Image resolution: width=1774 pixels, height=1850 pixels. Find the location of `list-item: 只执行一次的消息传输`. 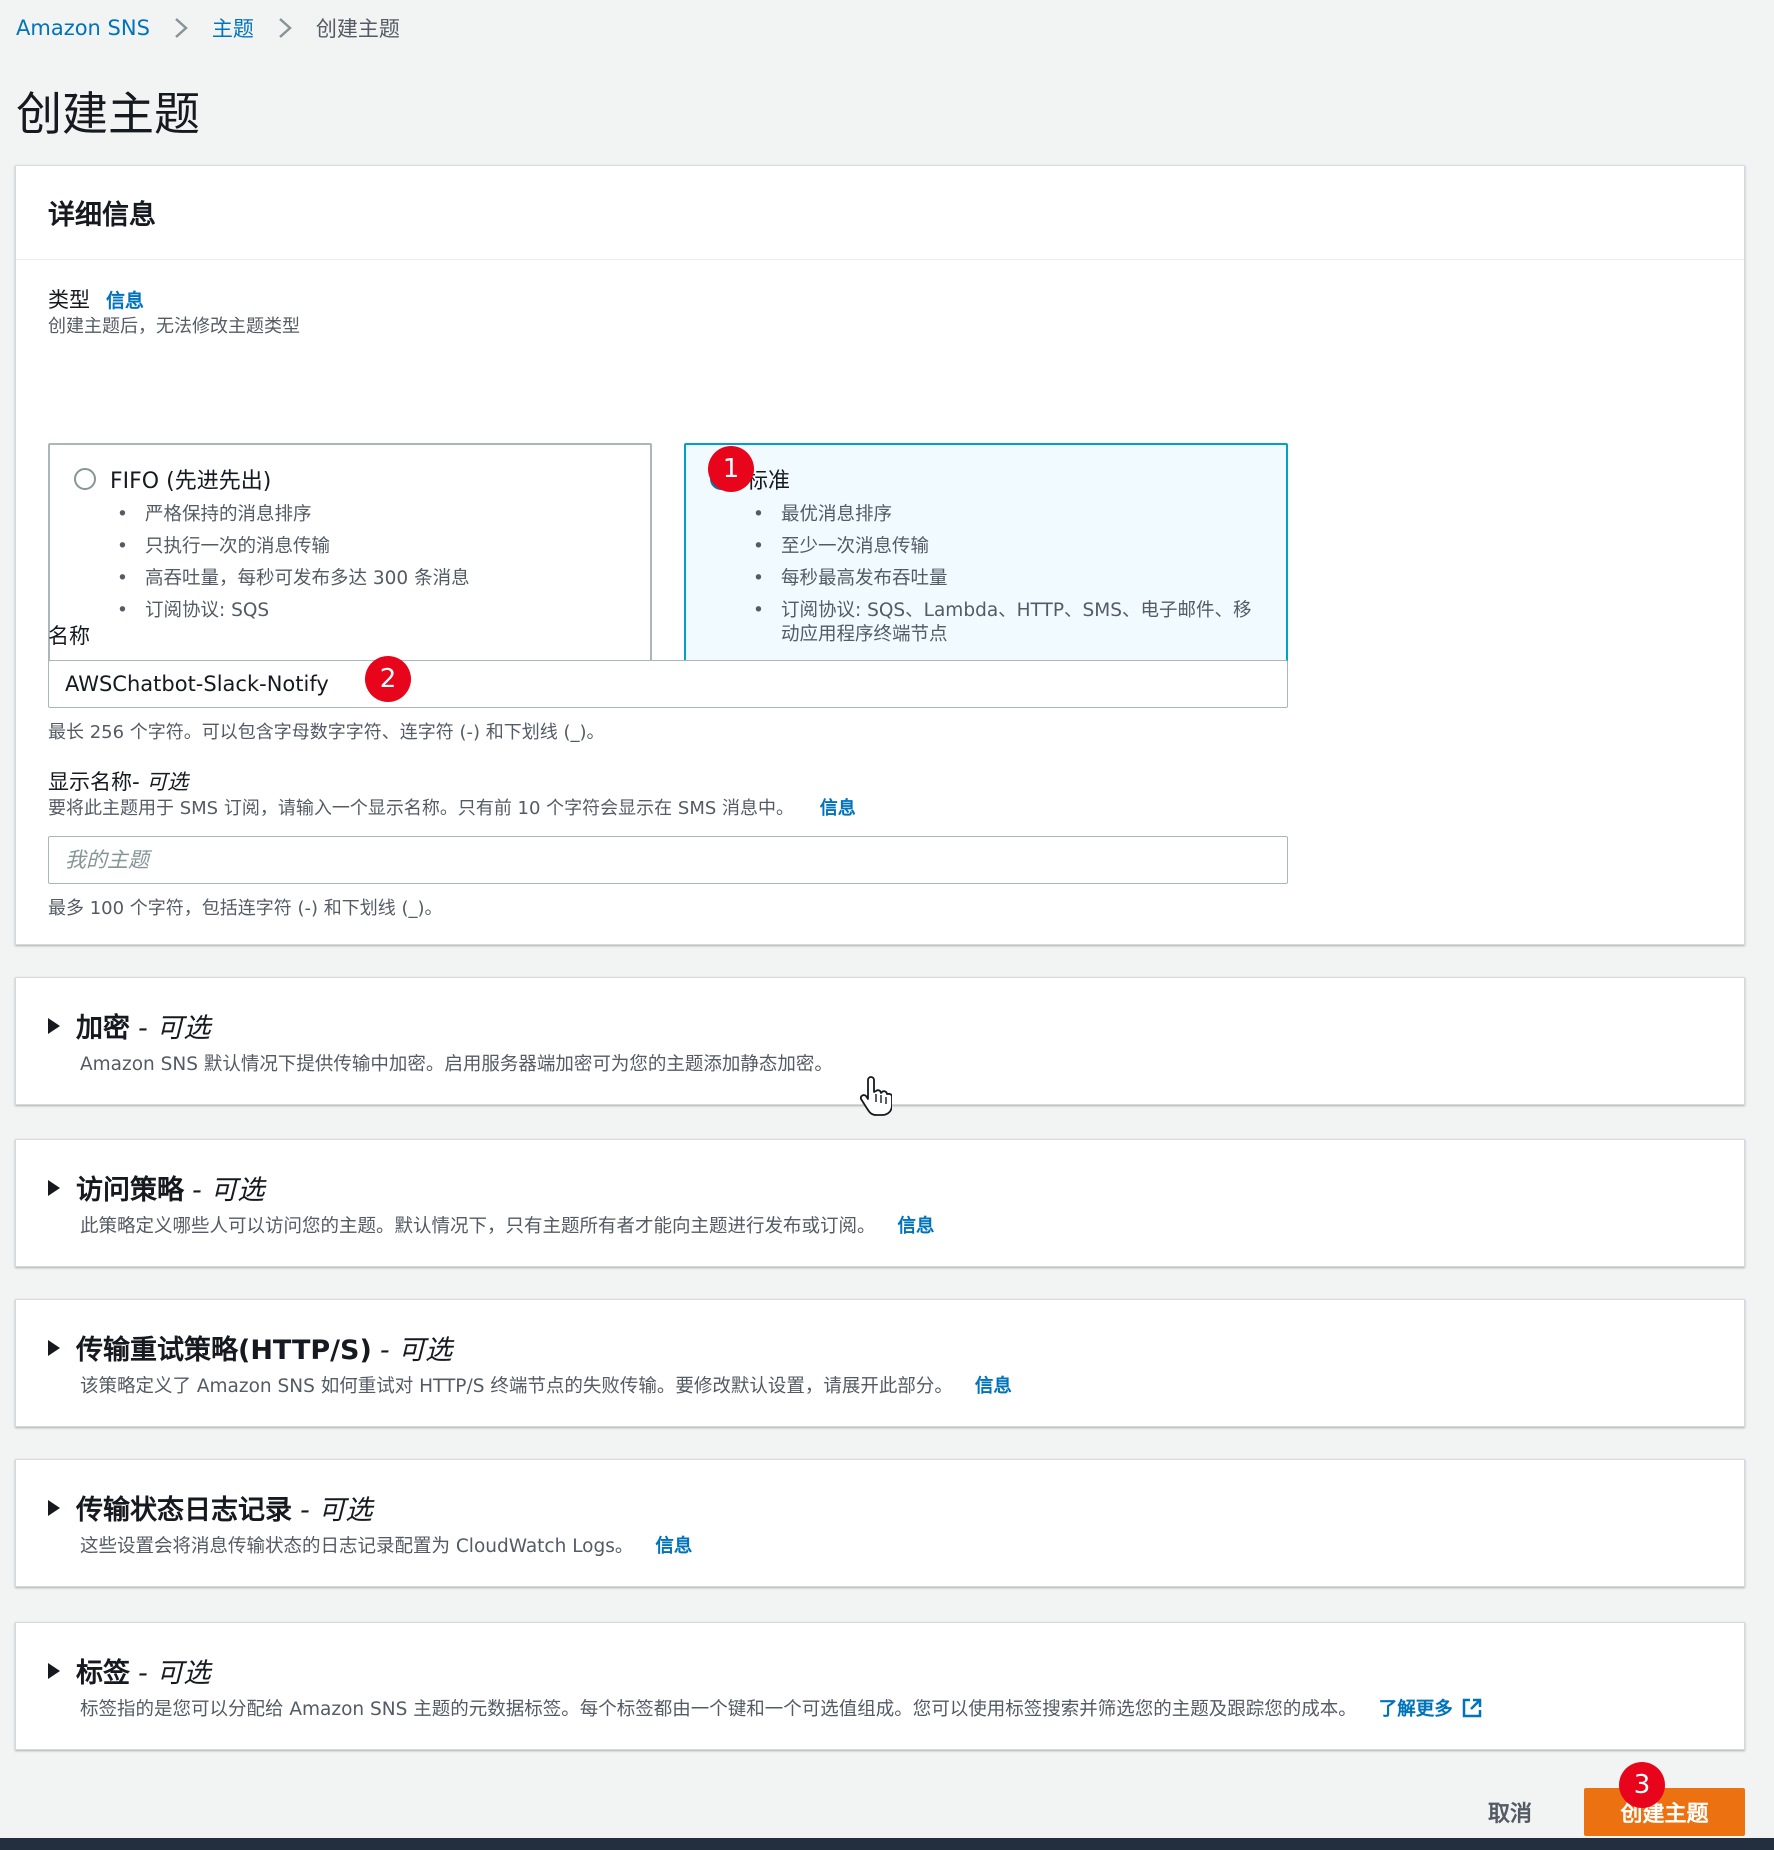

list-item: 只执行一次的消息传输 is located at coordinates (371, 547).